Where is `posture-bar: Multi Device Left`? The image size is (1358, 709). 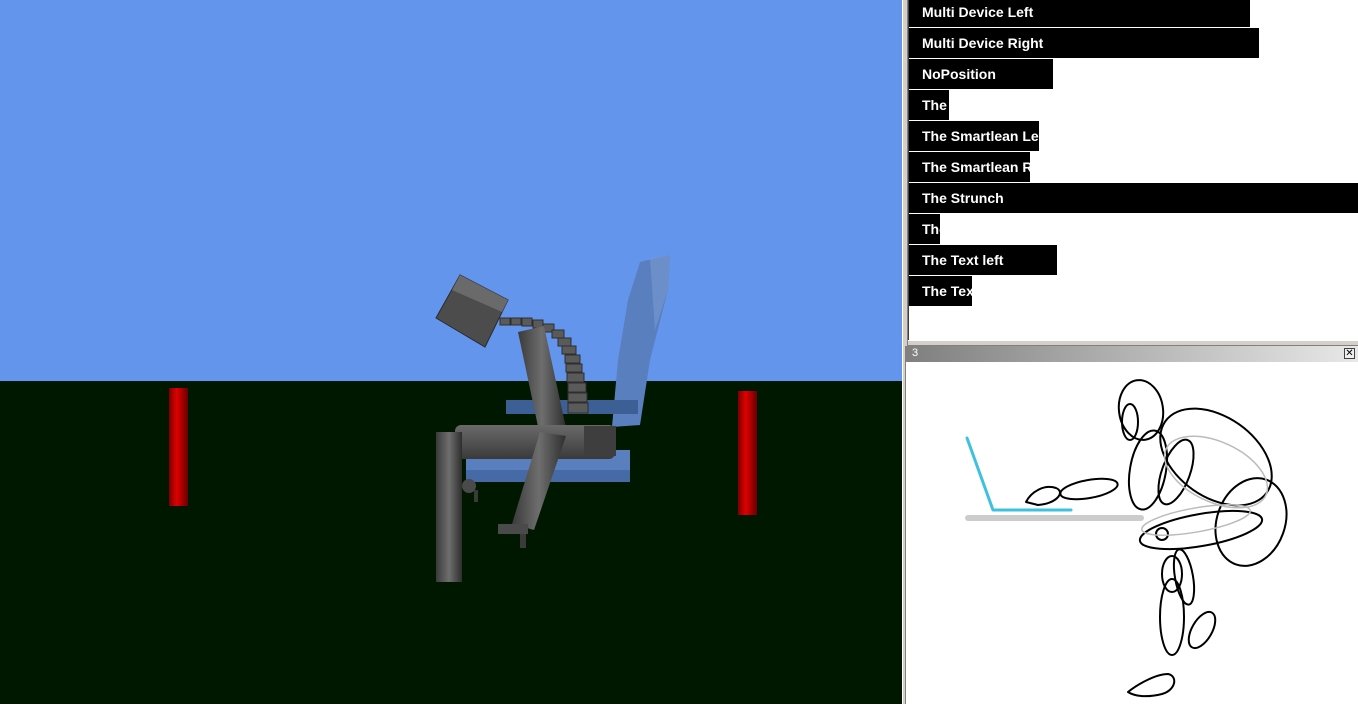
posture-bar: Multi Device Left is located at coordinates (1079, 13).